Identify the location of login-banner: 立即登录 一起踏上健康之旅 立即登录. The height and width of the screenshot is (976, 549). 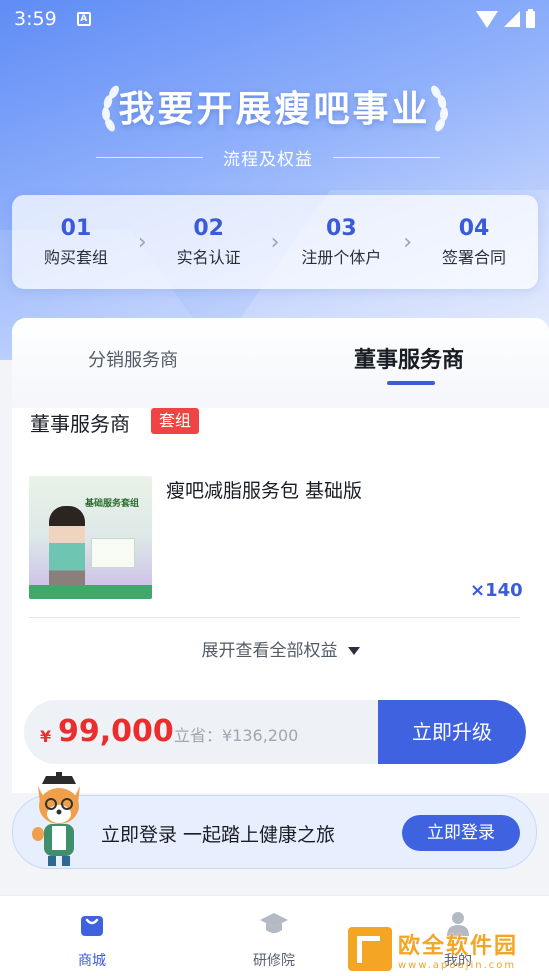
(274, 832).